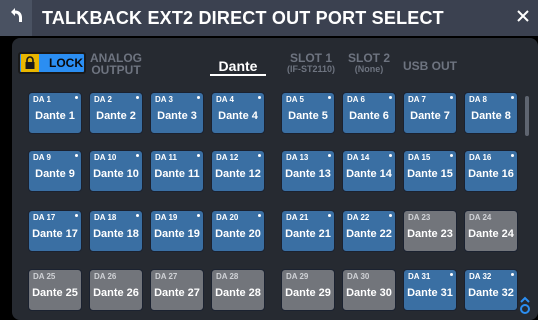  Describe the element at coordinates (116, 231) in the screenshot. I see `port-button-18: DA 18 Dante 18` at that location.